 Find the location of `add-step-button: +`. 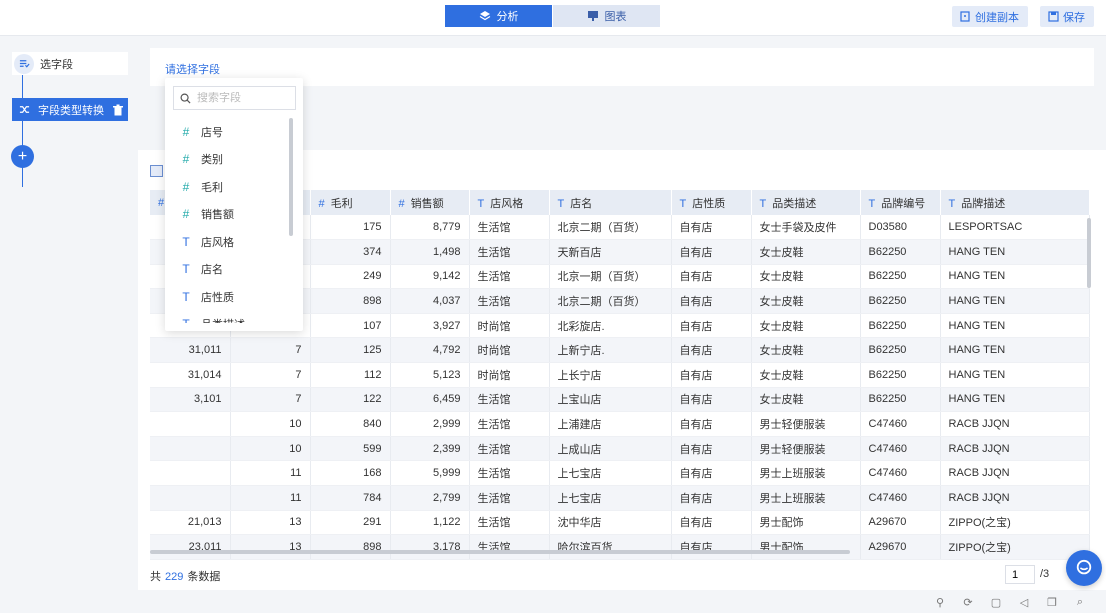

add-step-button: + is located at coordinates (22, 156).